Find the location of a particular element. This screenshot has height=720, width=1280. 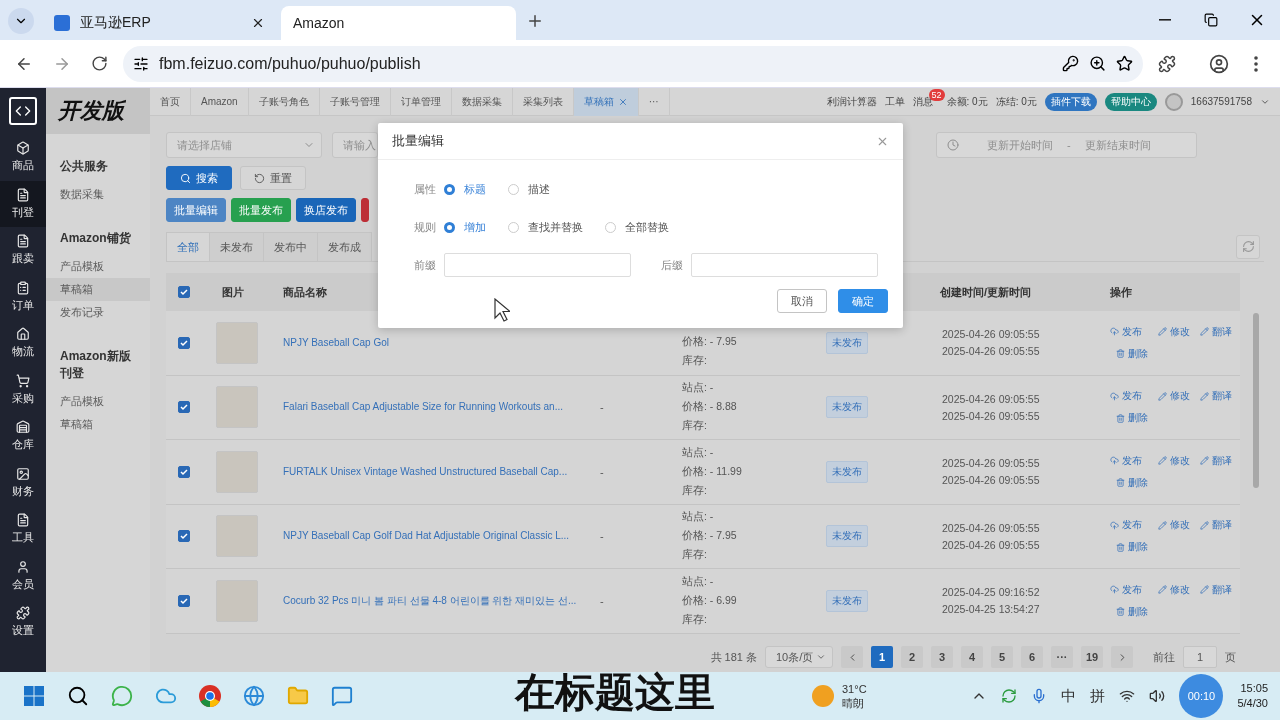

header-link: 工单 is located at coordinates (894, 101).